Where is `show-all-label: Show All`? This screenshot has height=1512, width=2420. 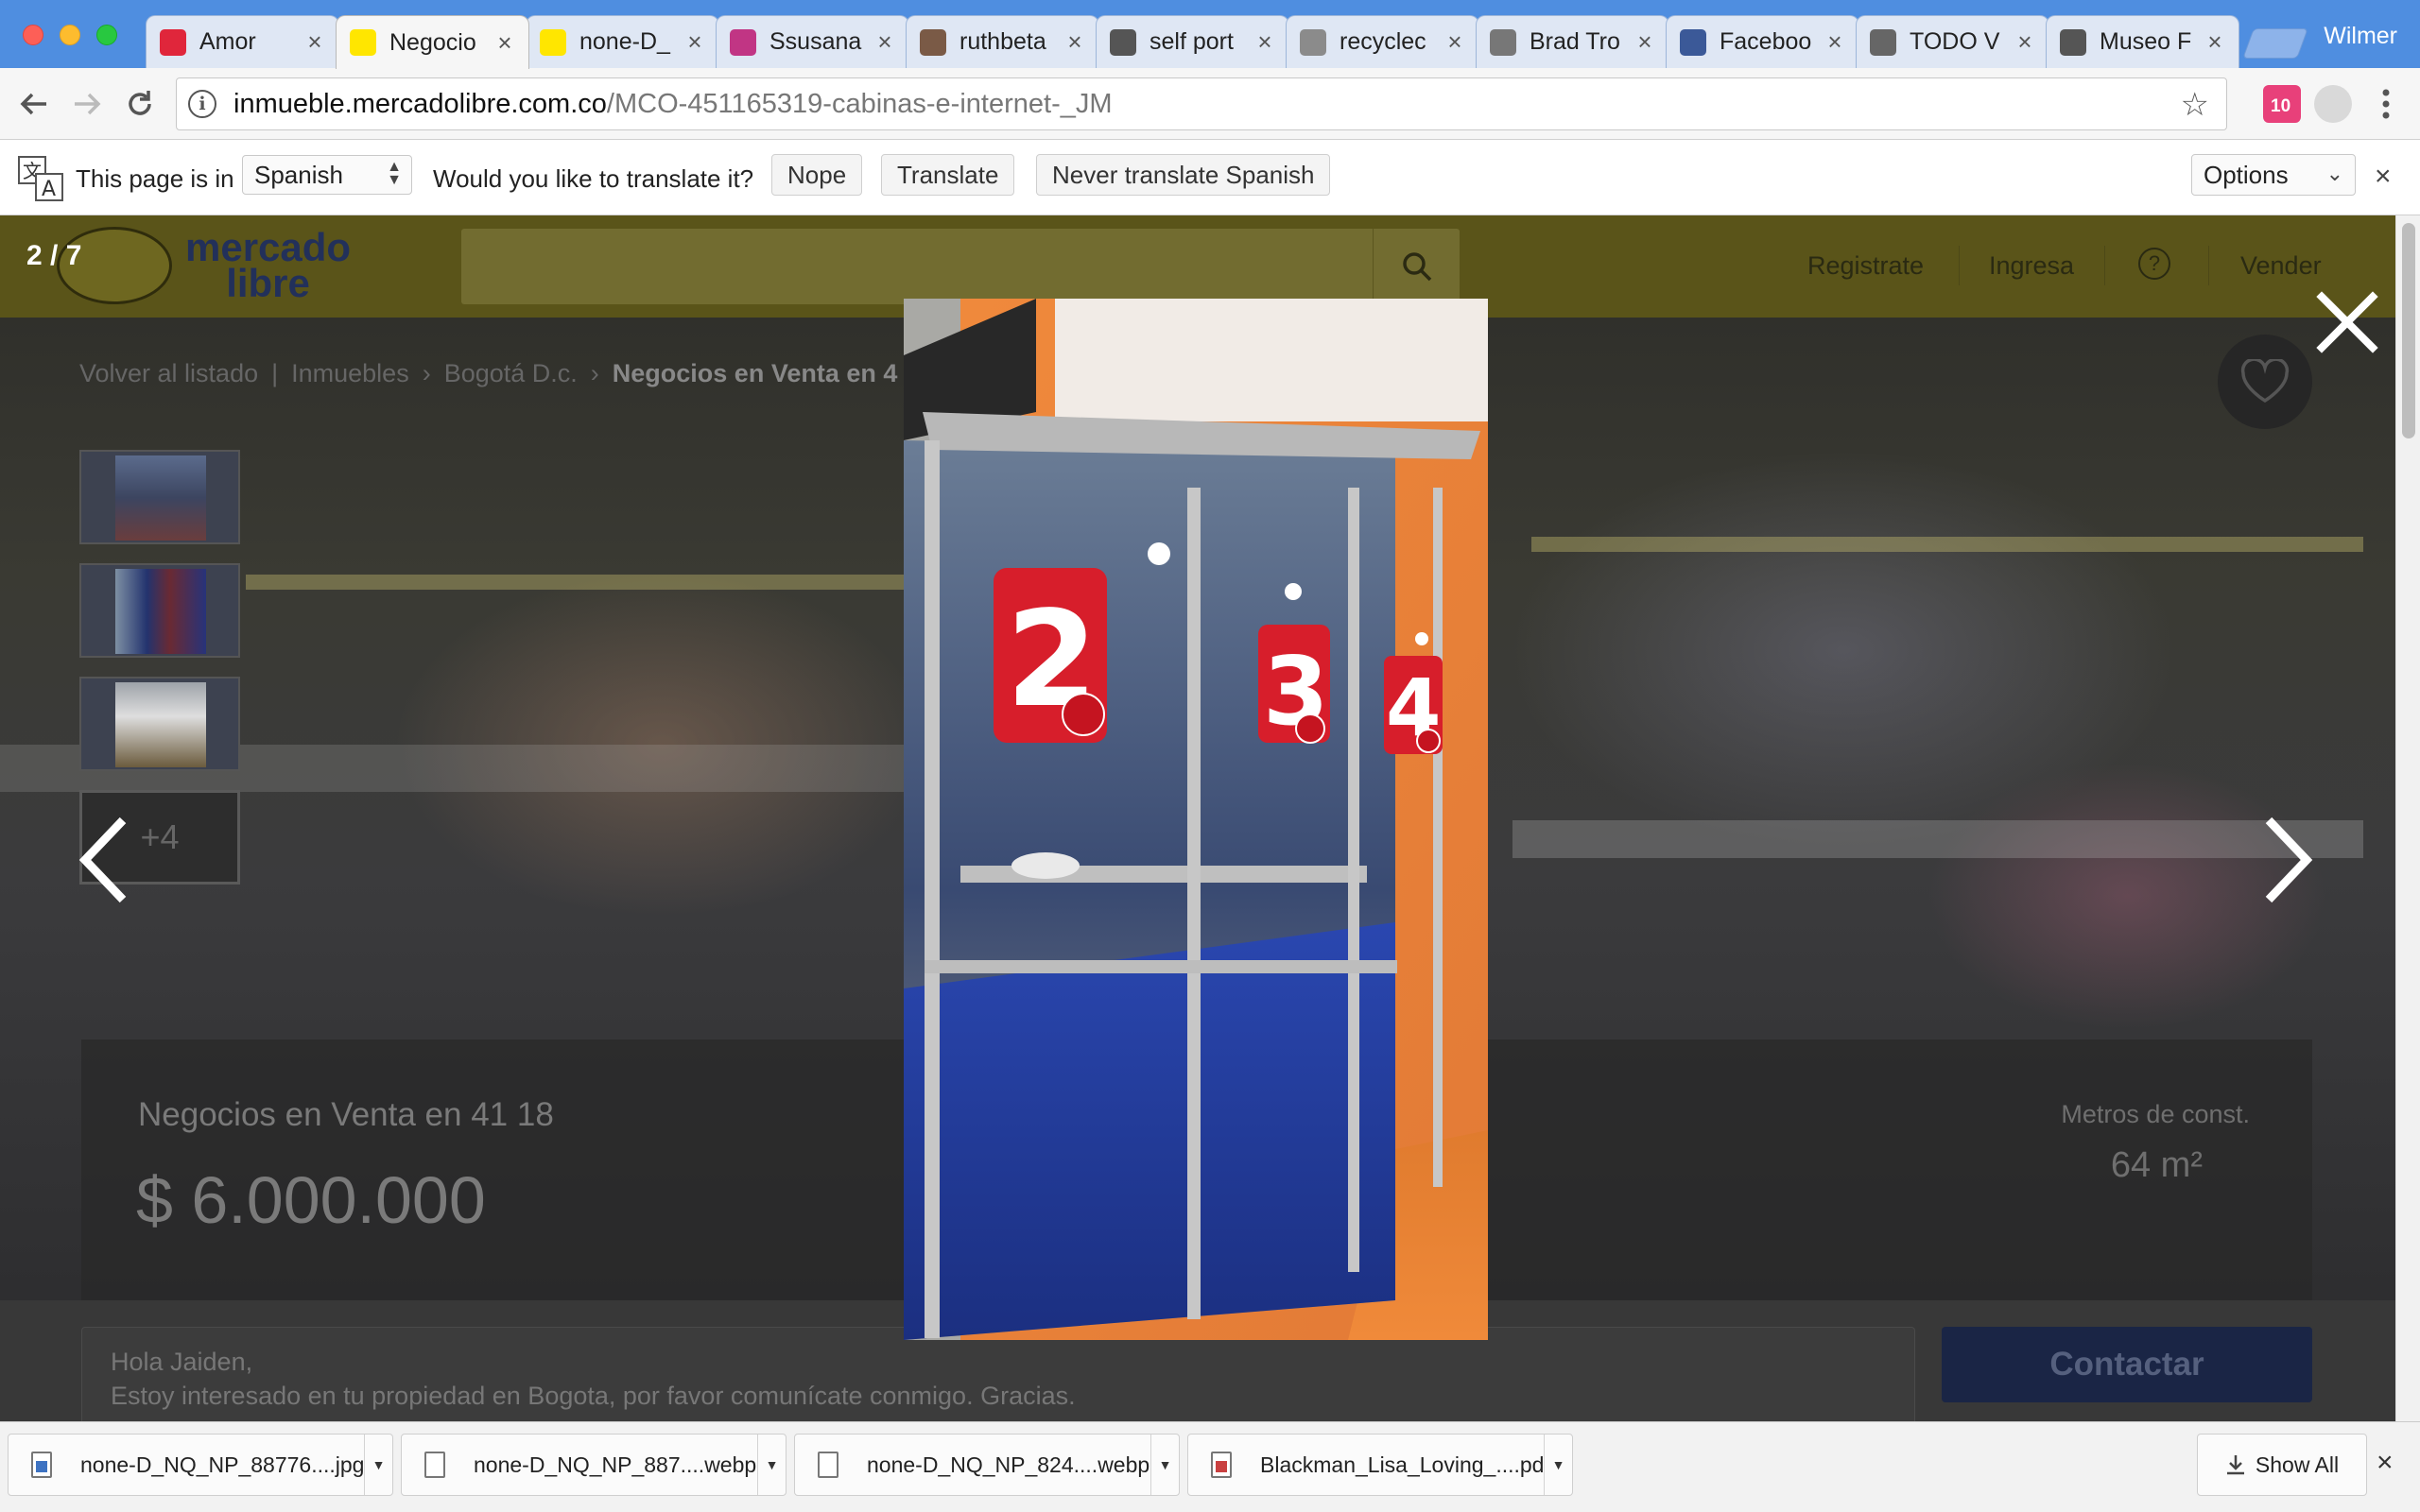 show-all-label: Show All is located at coordinates (2297, 1464).